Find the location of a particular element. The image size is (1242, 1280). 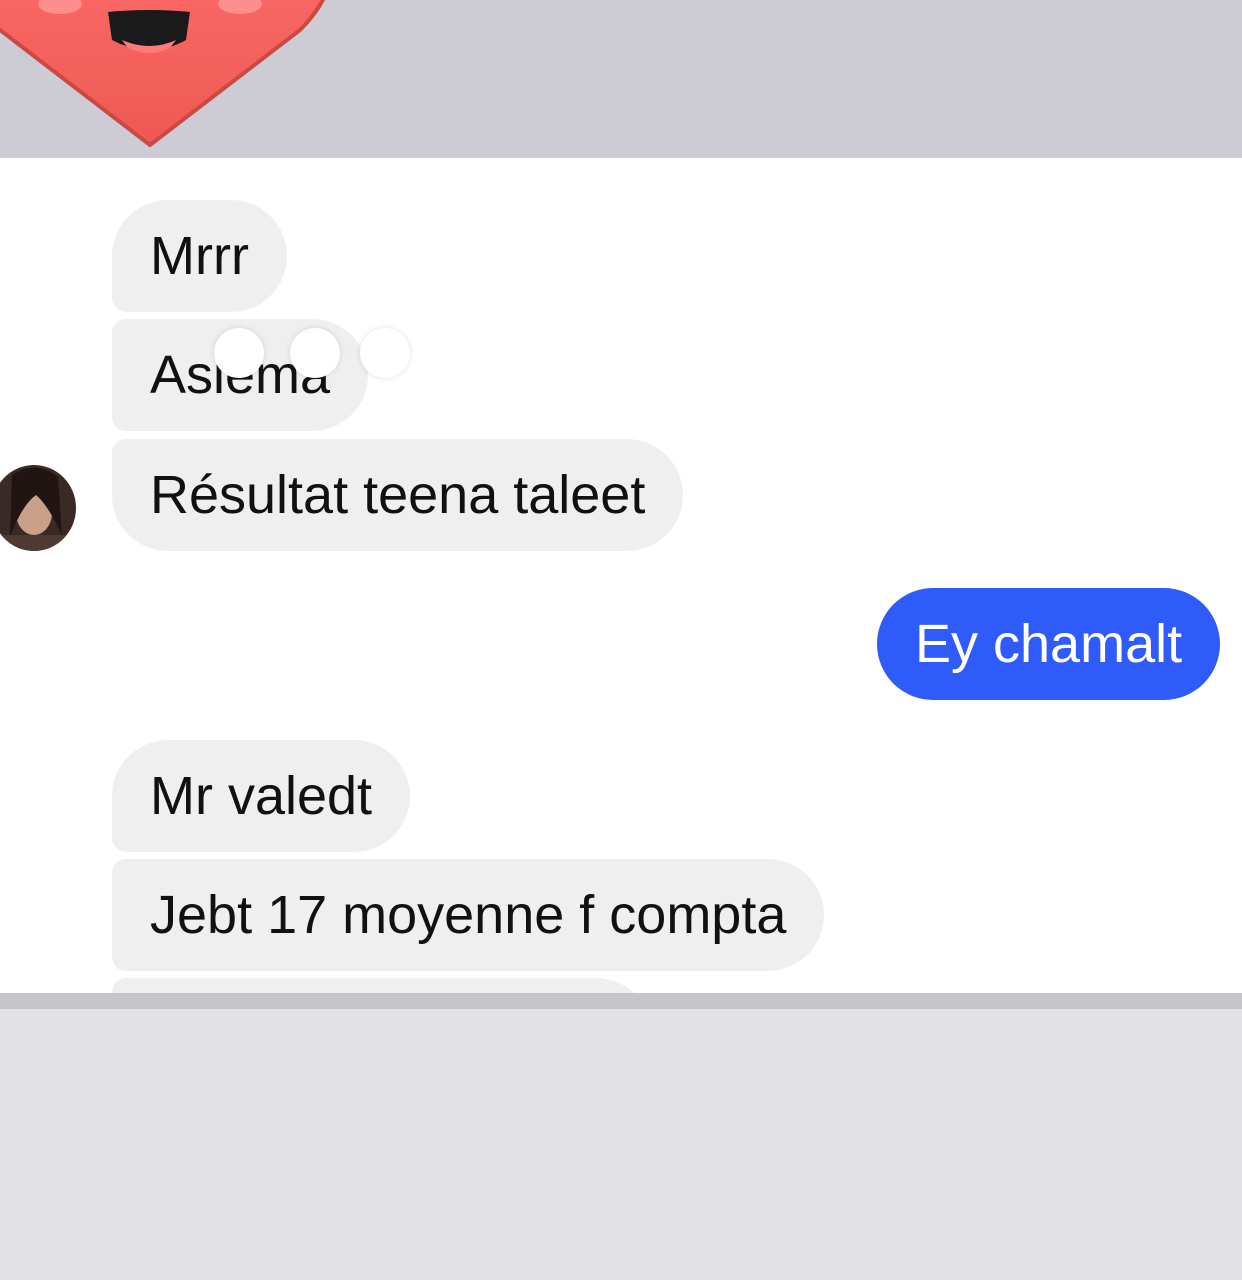

contact-avatar is located at coordinates (38, 508).